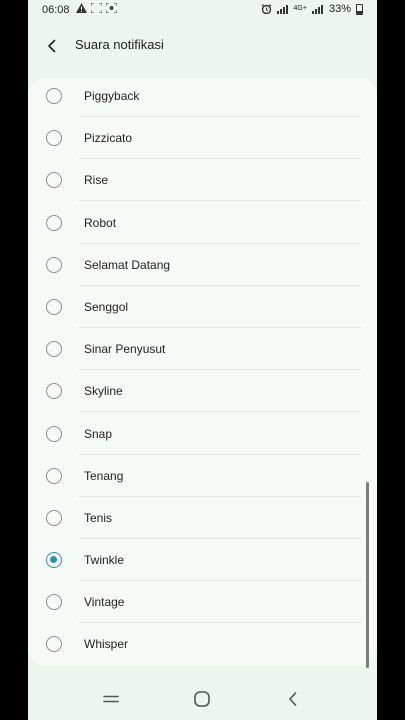  Describe the element at coordinates (202, 563) in the screenshot. I see `sound-option: Twinkle` at that location.